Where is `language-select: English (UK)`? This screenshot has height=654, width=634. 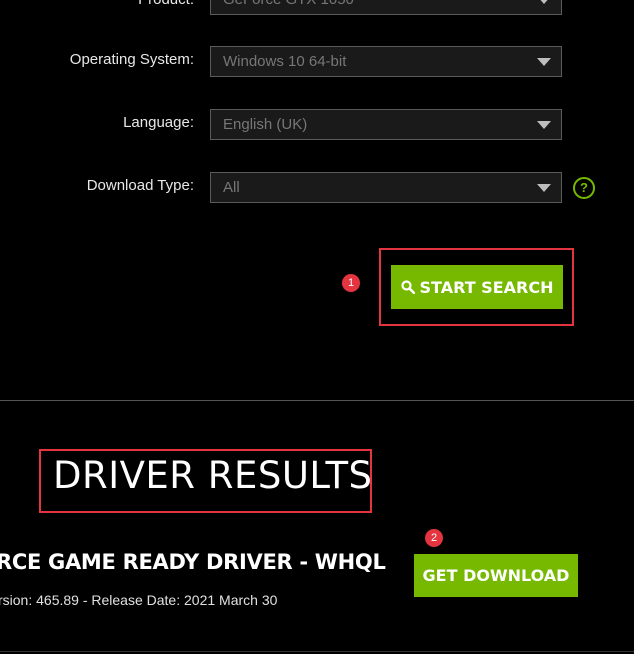
language-select: English (UK) is located at coordinates (386, 124).